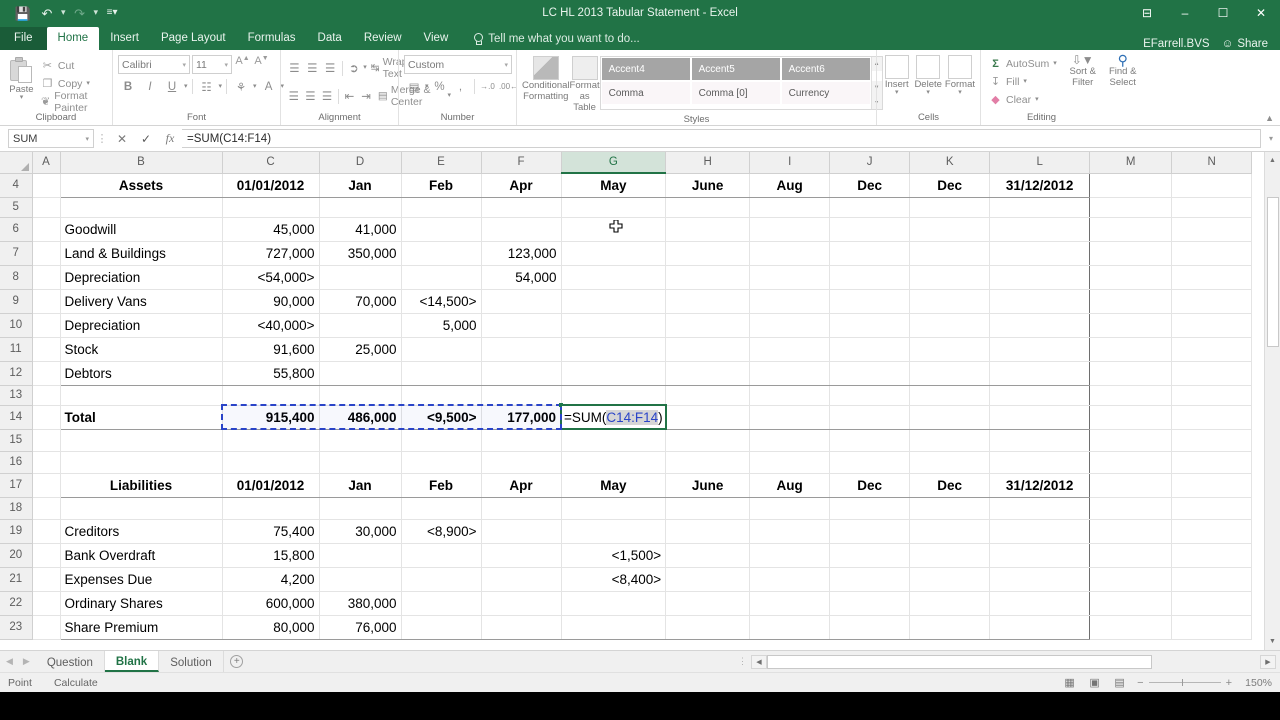 The height and width of the screenshot is (720, 1280). I want to click on cell-F15, so click(521, 440).